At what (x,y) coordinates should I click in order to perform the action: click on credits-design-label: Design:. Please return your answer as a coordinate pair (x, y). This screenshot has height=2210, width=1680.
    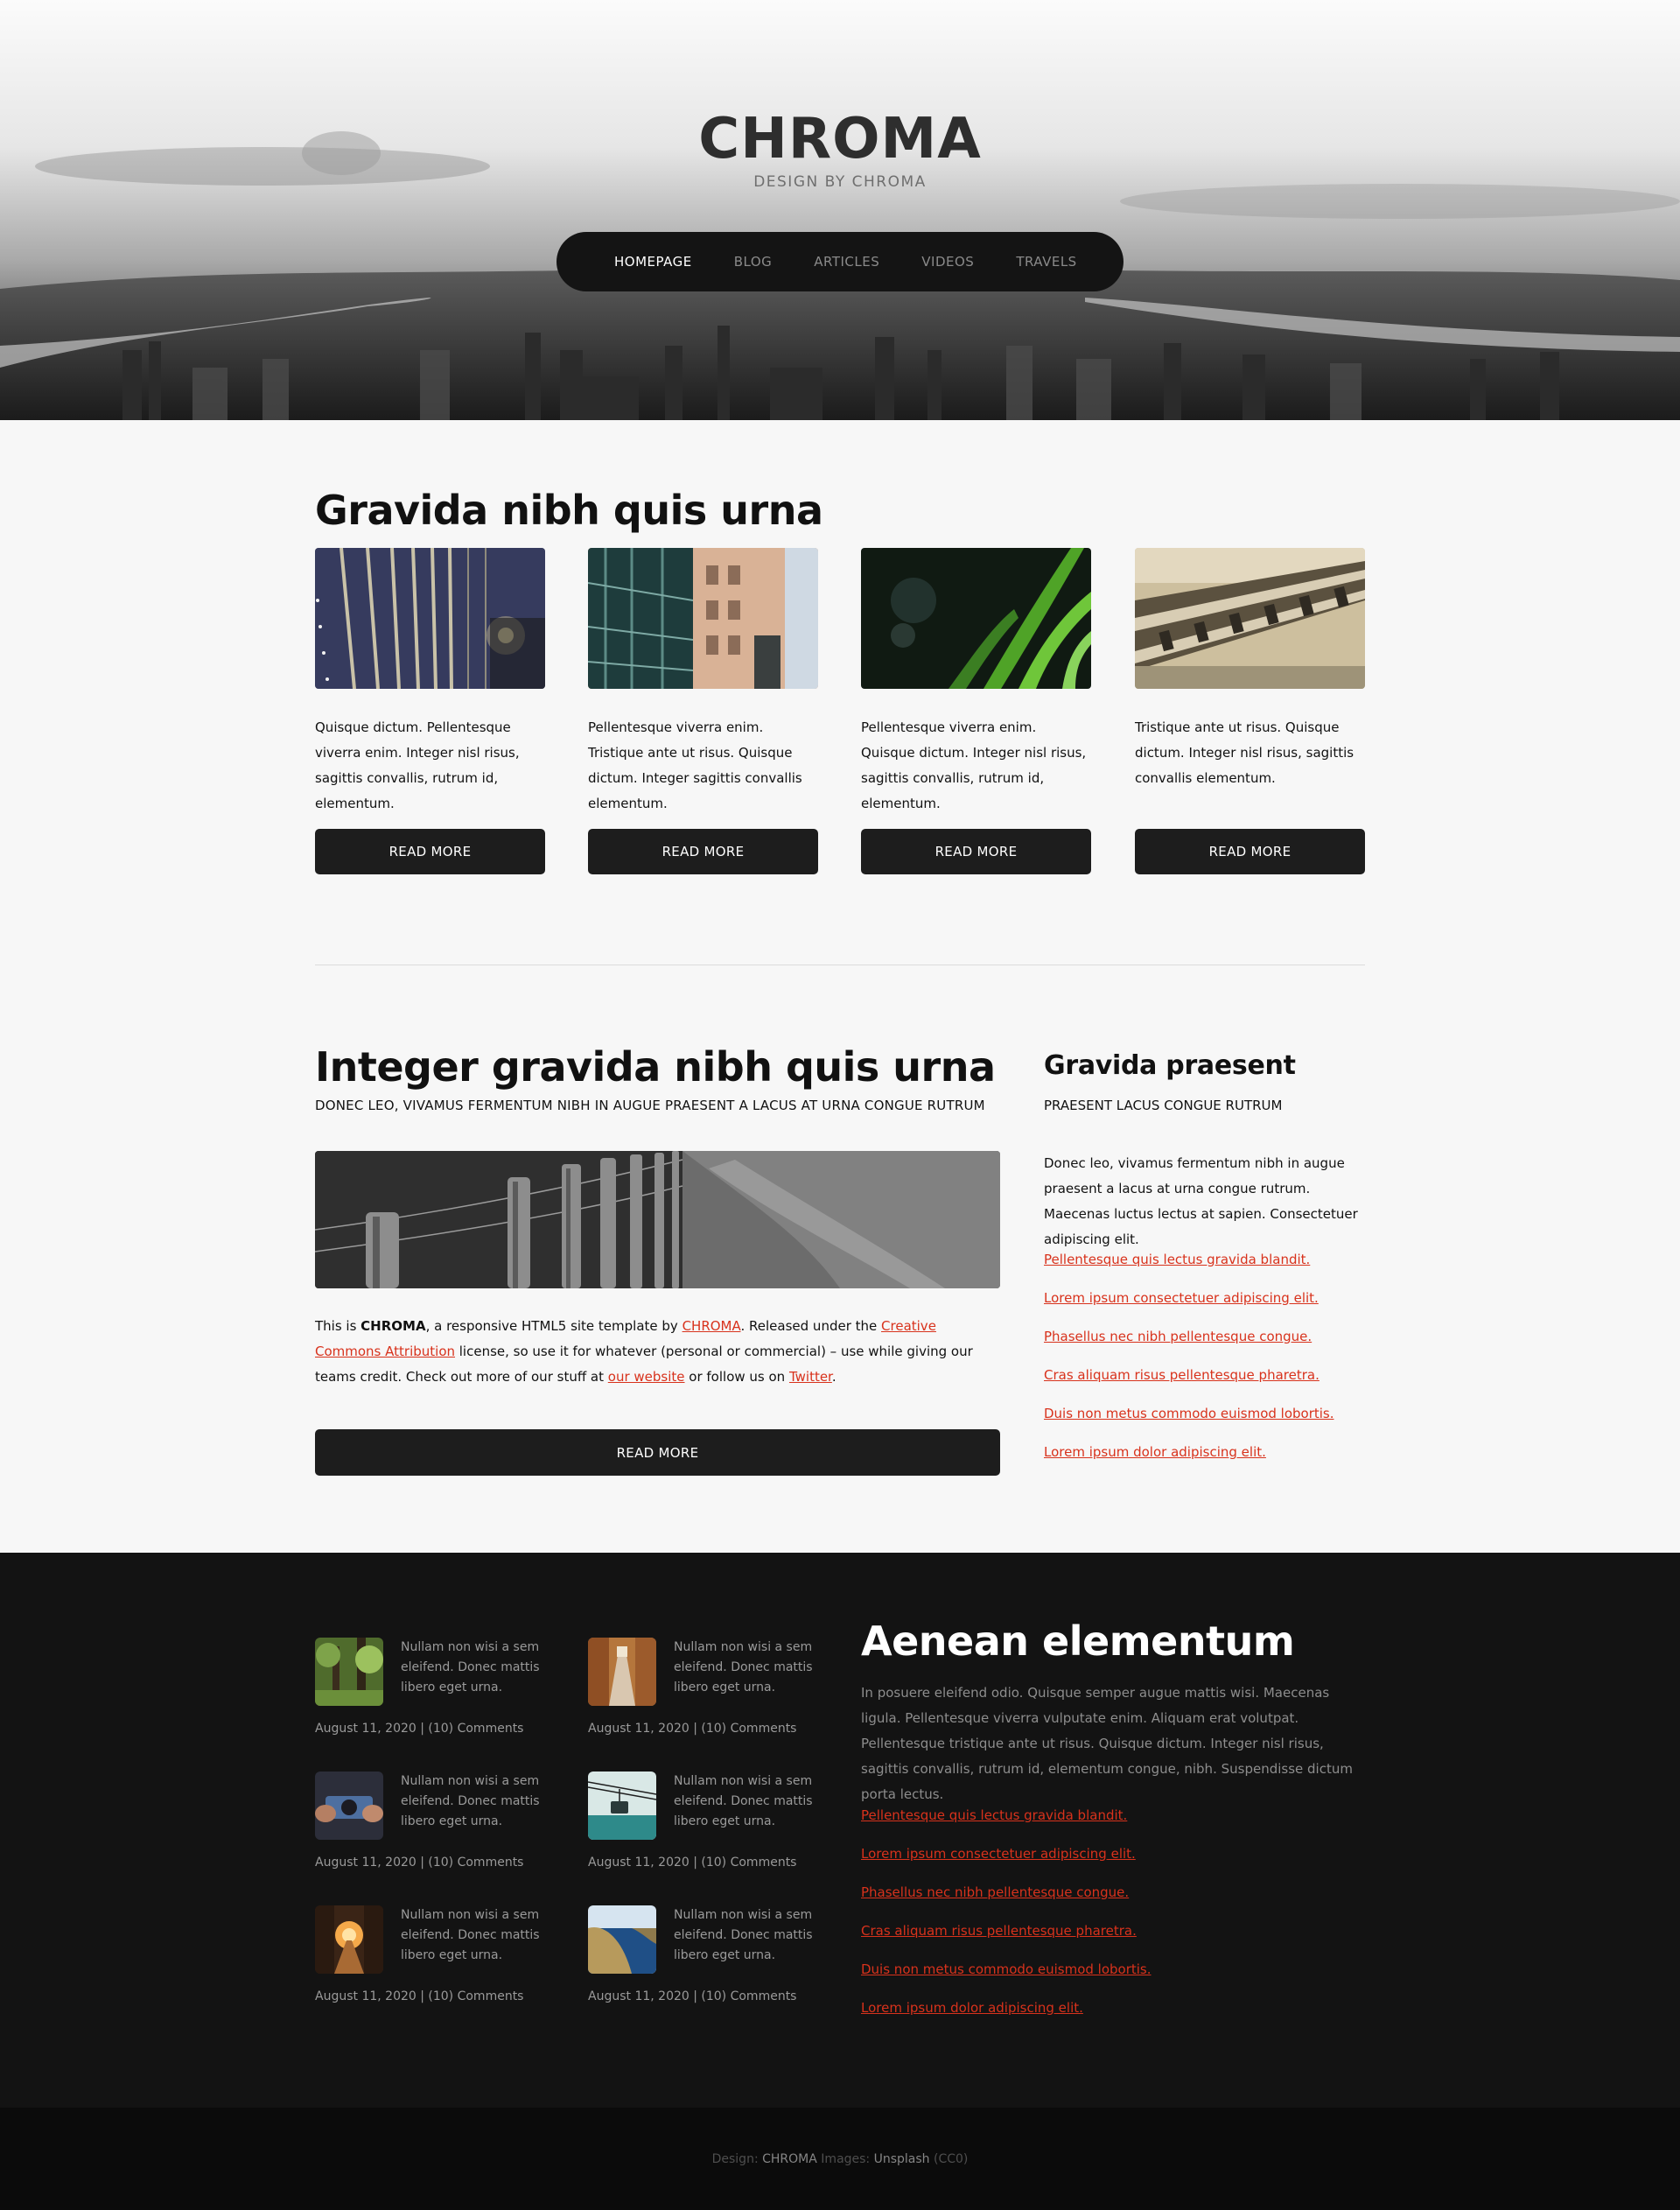
    Looking at the image, I should click on (735, 2158).